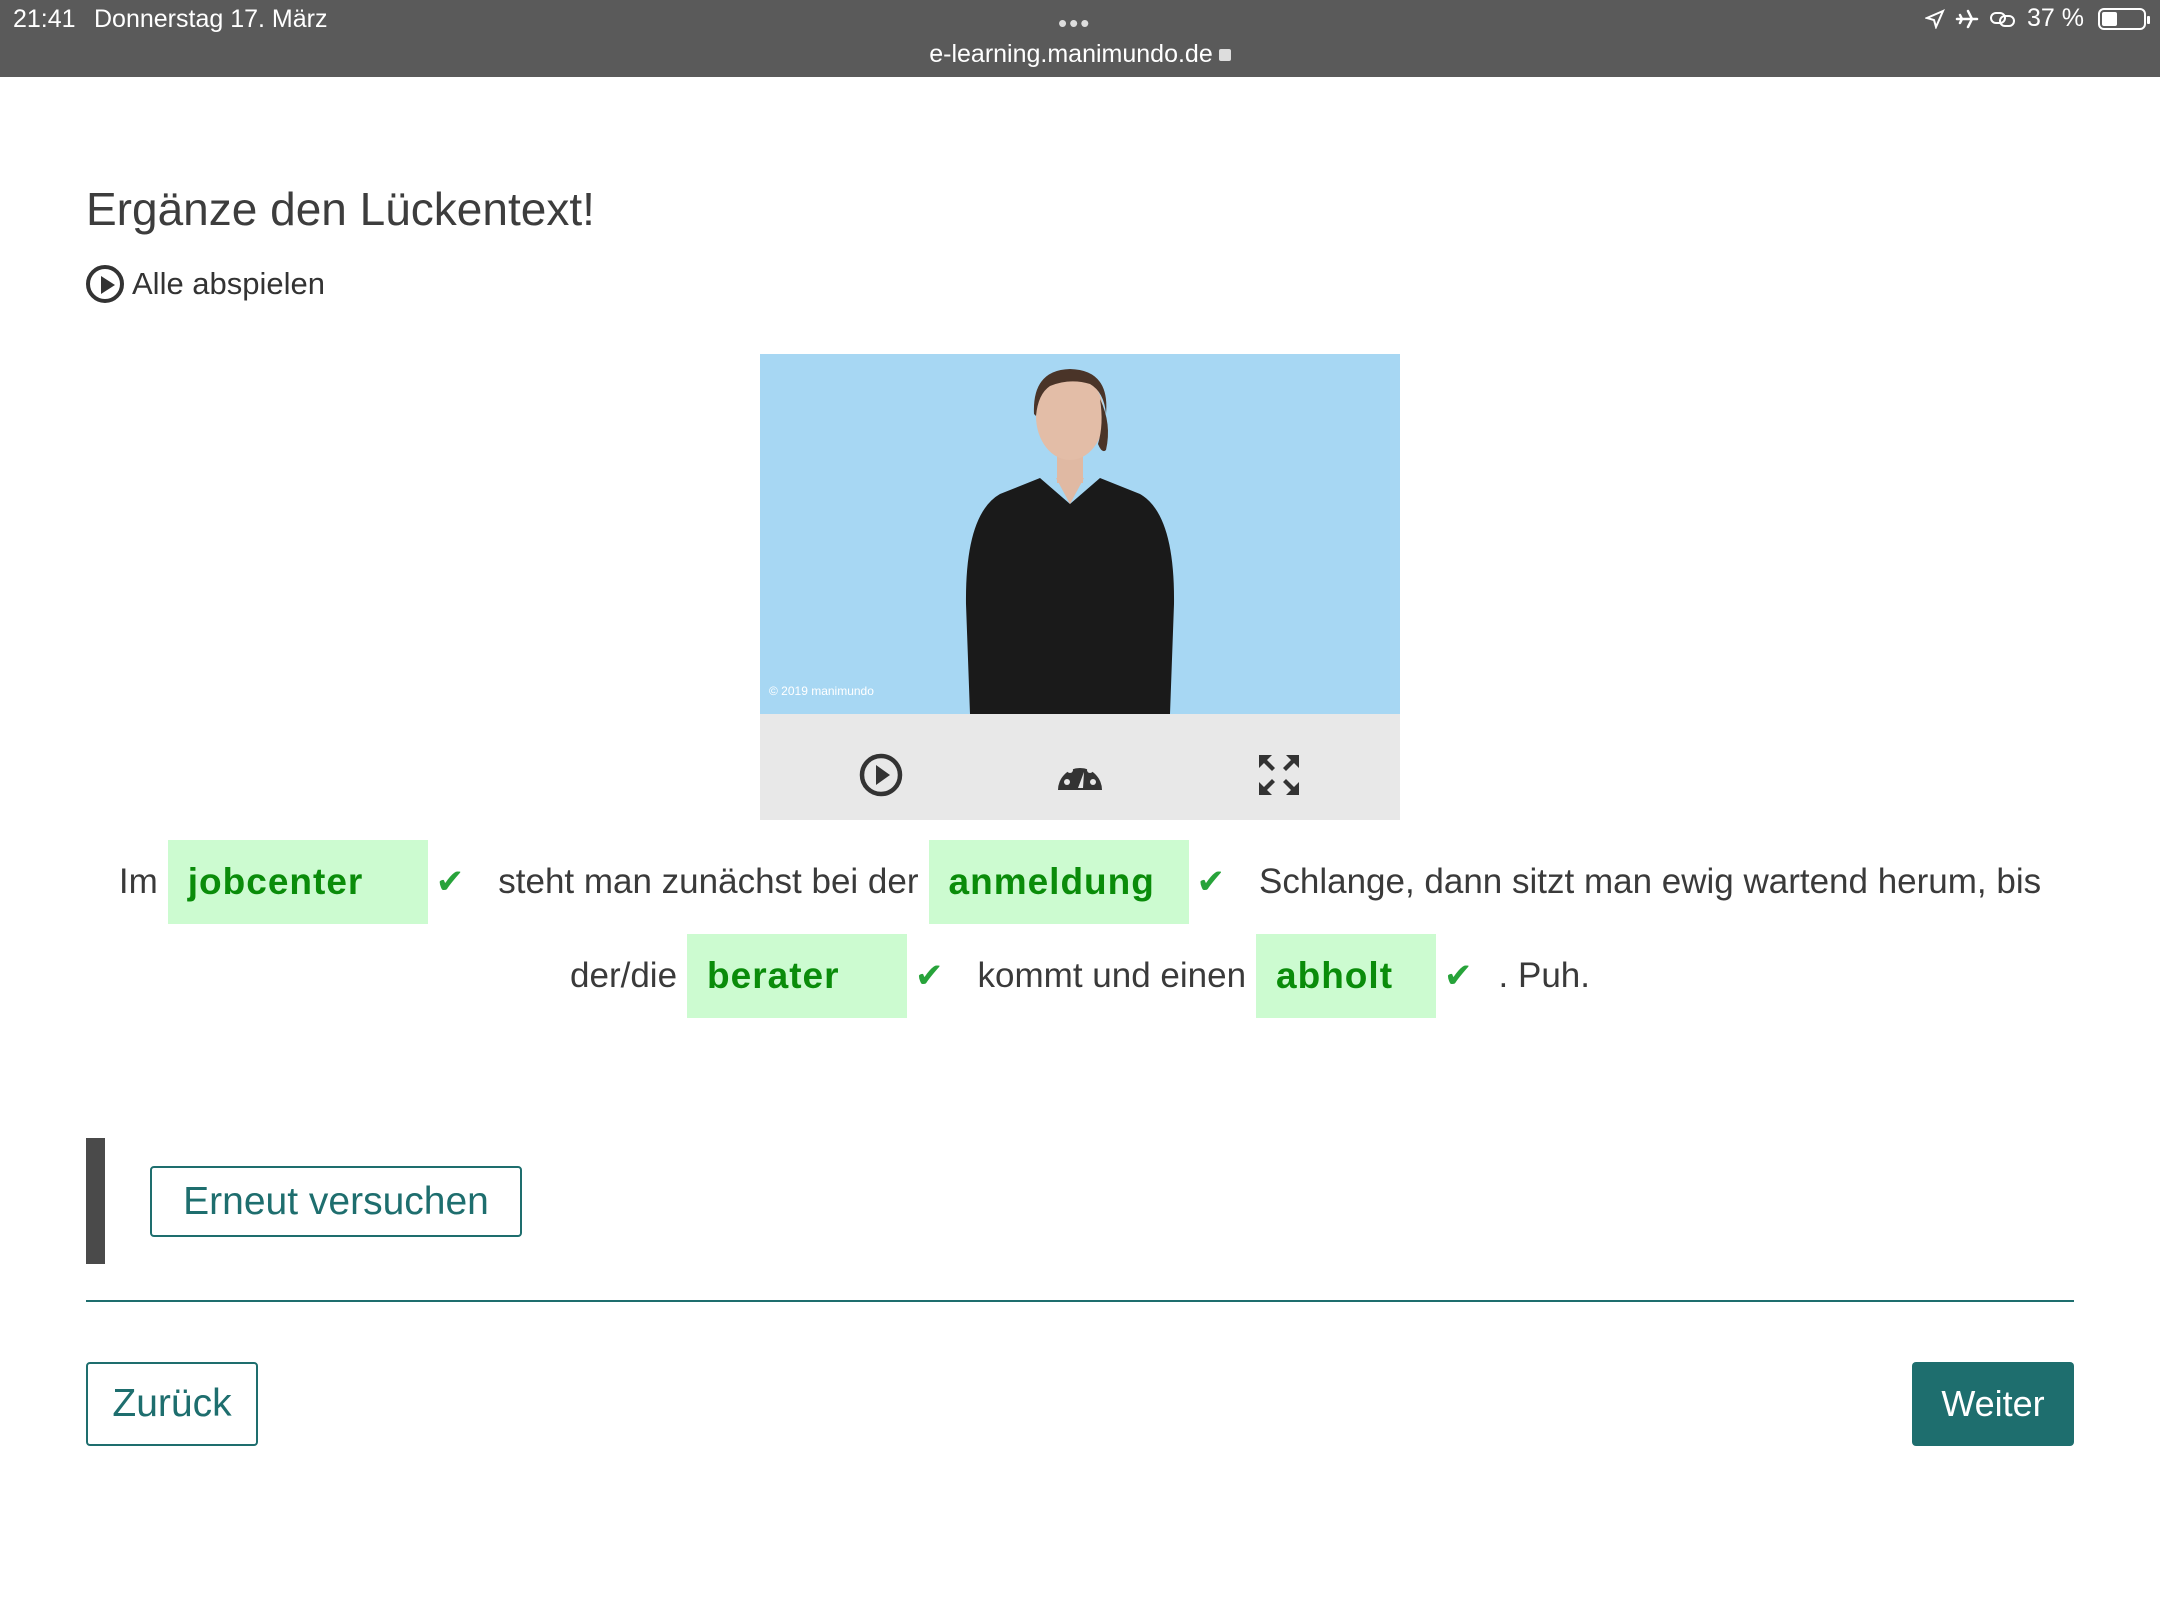  Describe the element at coordinates (1070, 541) in the screenshot. I see `signer-figure` at that location.